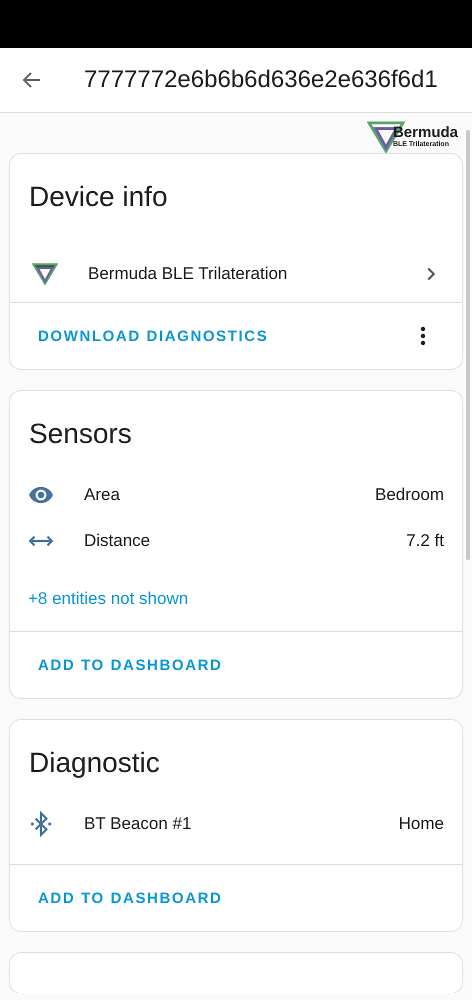 This screenshot has height=1000, width=472. What do you see at coordinates (409, 495) in the screenshot?
I see `entity-value: Bedroom` at bounding box center [409, 495].